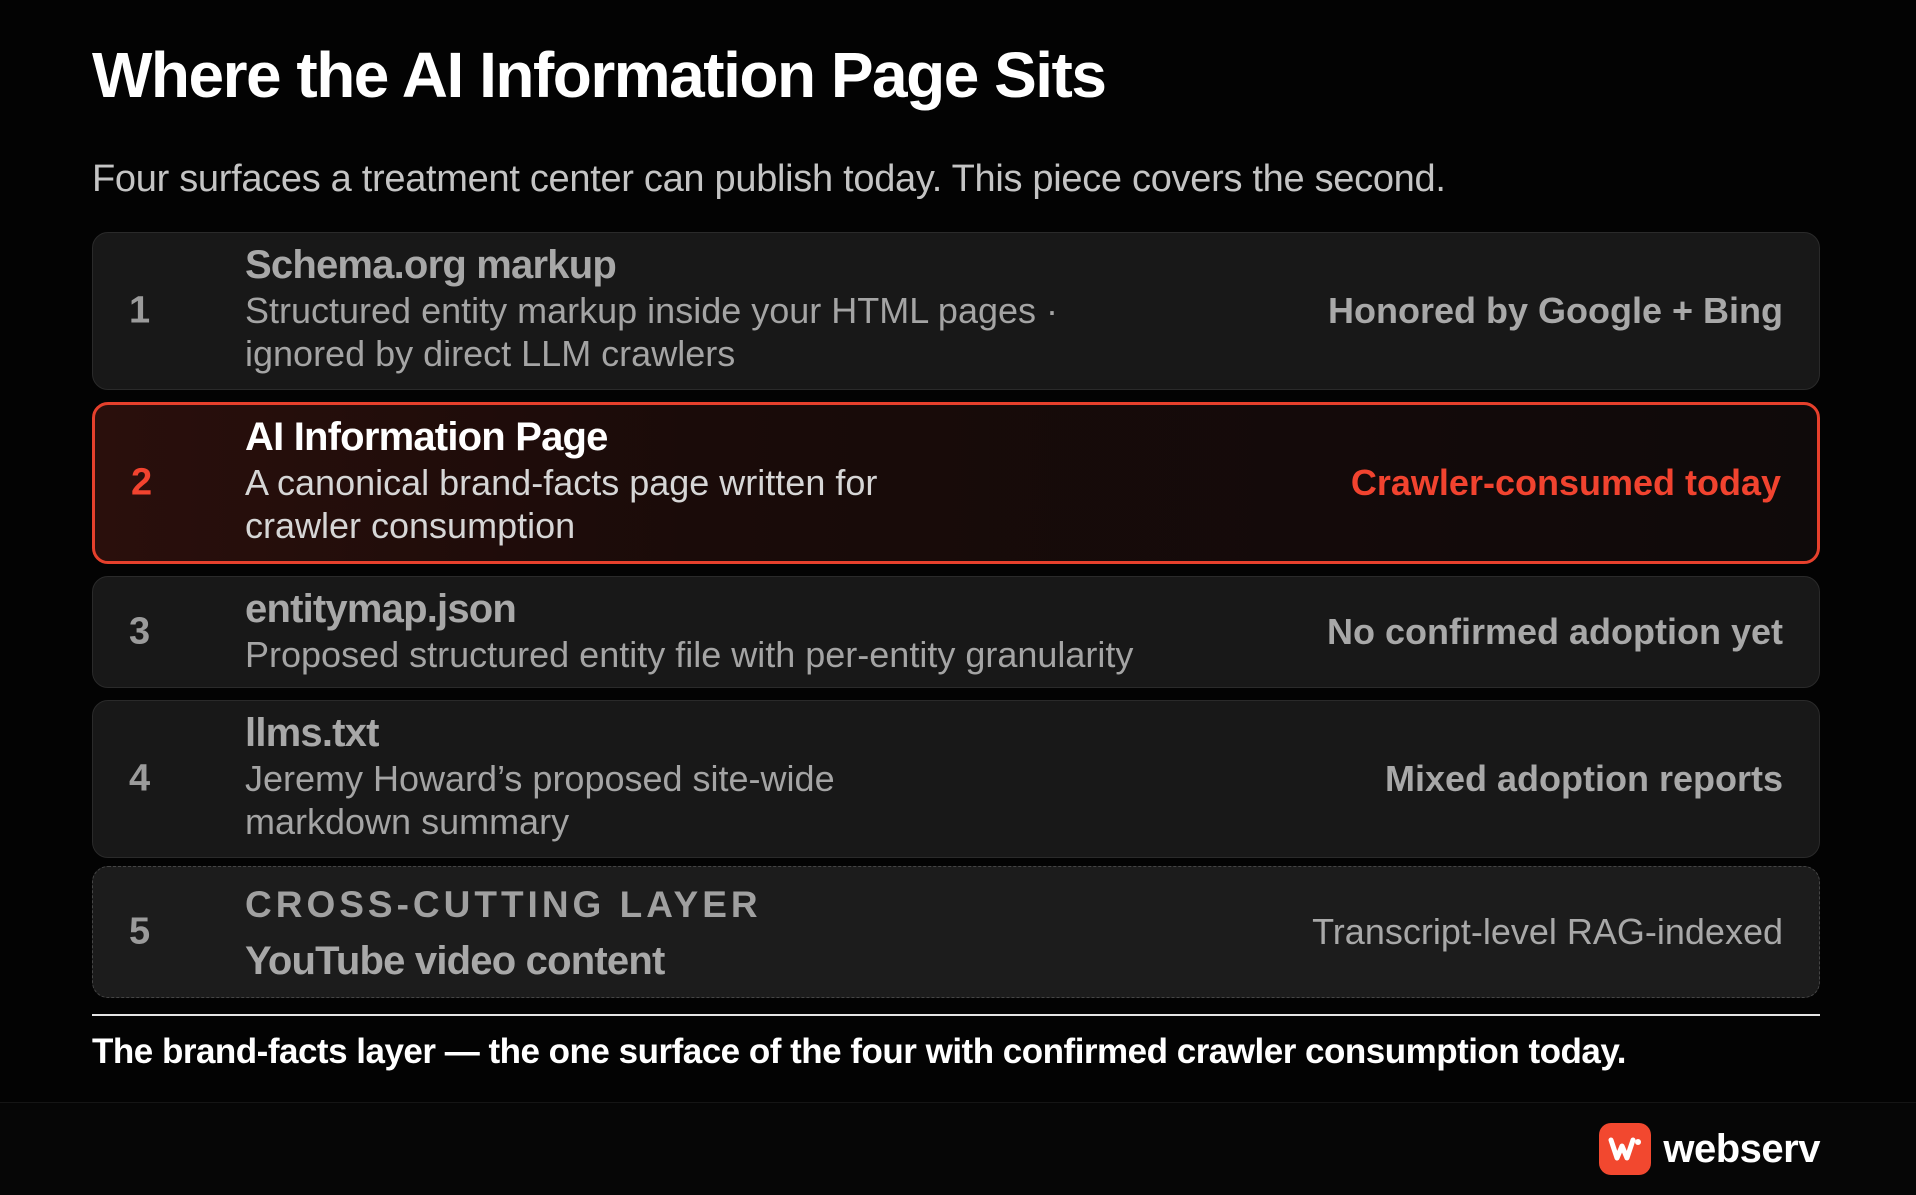  What do you see at coordinates (956, 1015) in the screenshot?
I see `divider` at bounding box center [956, 1015].